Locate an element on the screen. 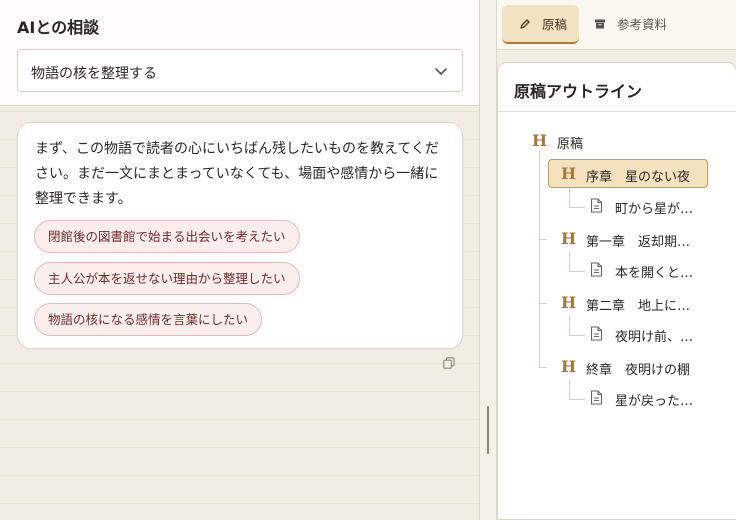 Image resolution: width=736 pixels, height=520 pixels. suggestion-chip: 主人公が本を返せない理由から整理したい is located at coordinates (167, 278).